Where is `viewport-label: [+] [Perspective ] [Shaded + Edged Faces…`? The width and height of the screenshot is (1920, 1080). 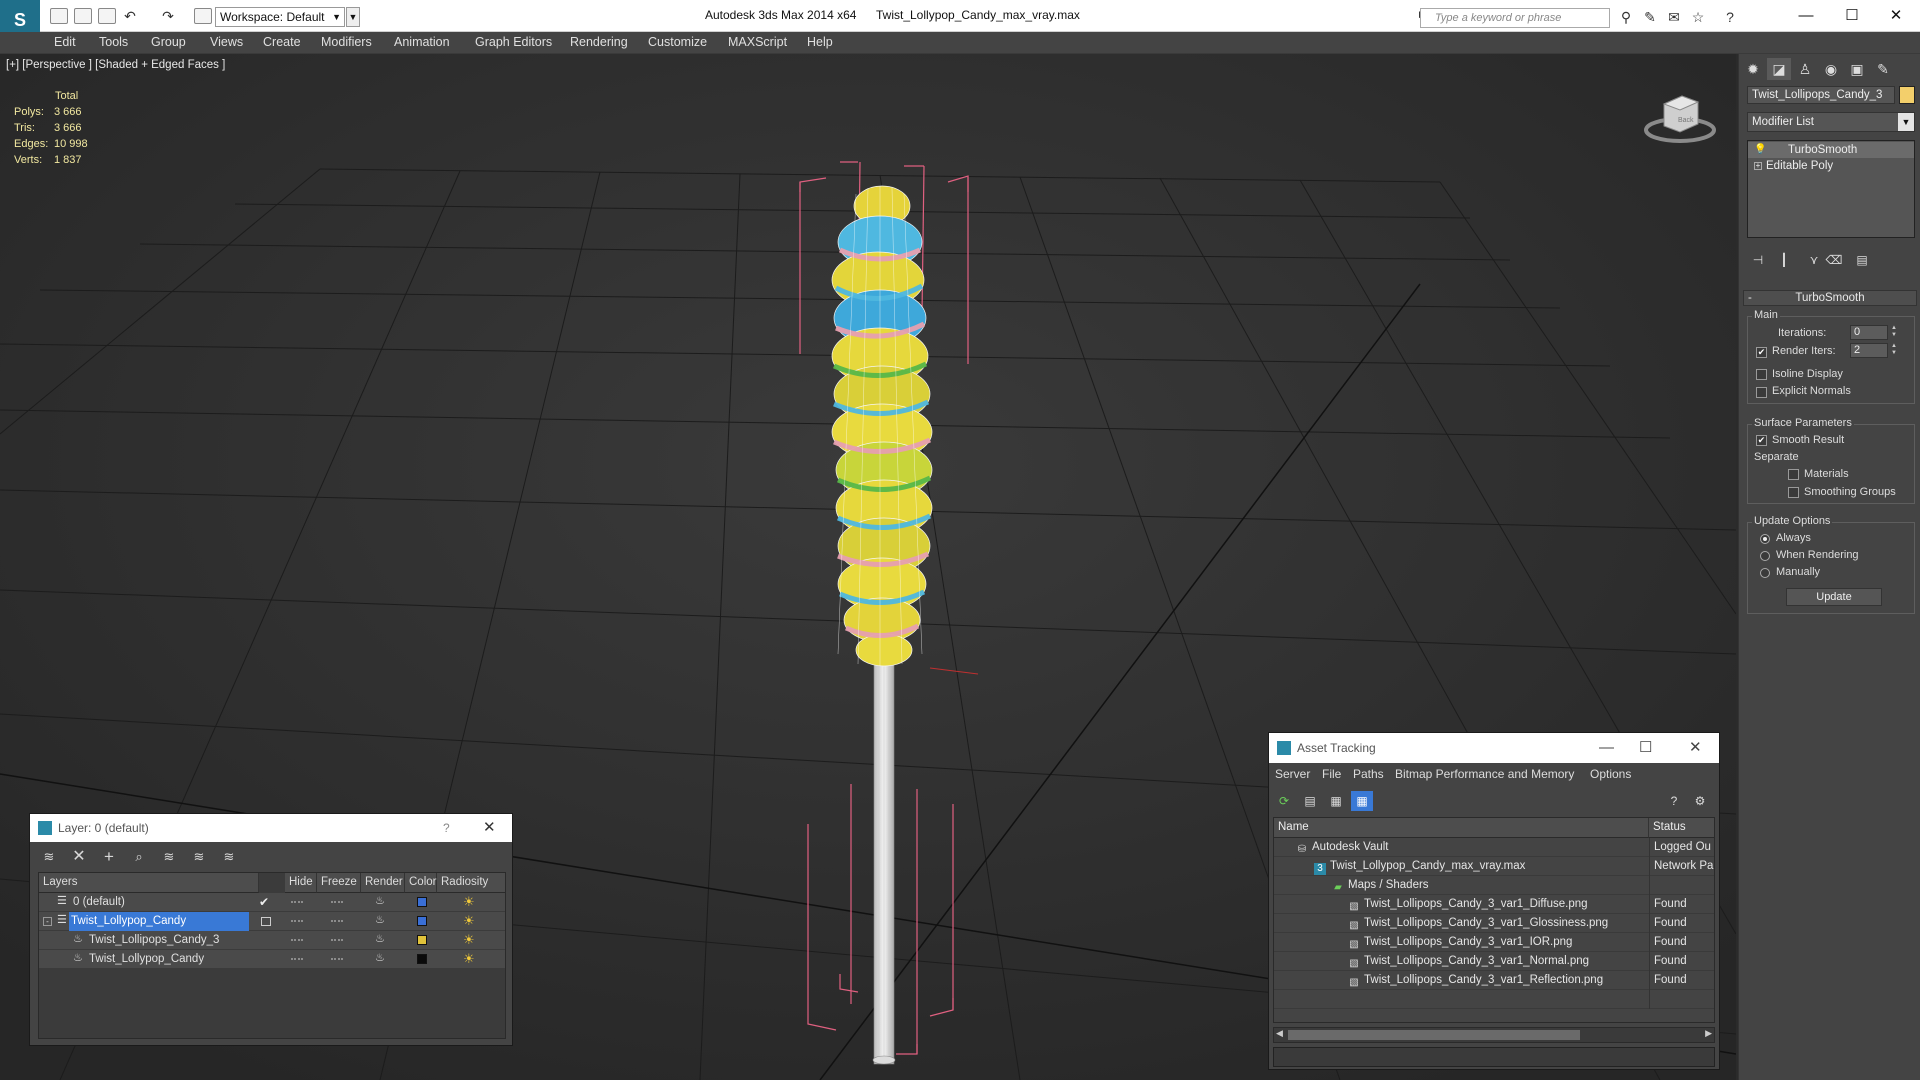 viewport-label: [+] [Perspective ] [Shaded + Edged Faces… is located at coordinates (115, 65).